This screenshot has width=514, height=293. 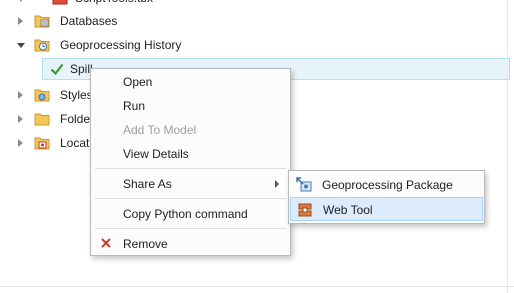 I want to click on share-as-submenu: Geoprocessing Package Web Tool, so click(x=386, y=197).